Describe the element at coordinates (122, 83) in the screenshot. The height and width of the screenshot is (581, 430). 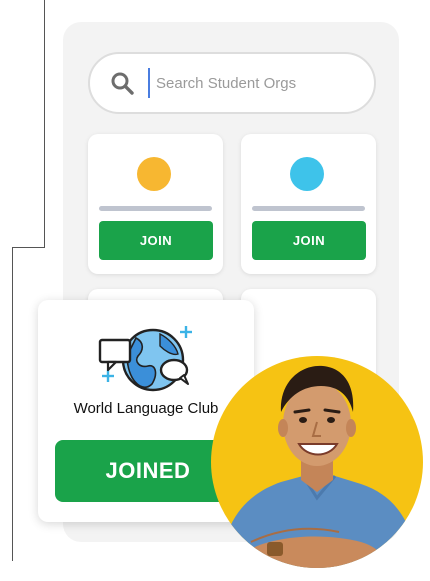
I see `search-icon` at that location.